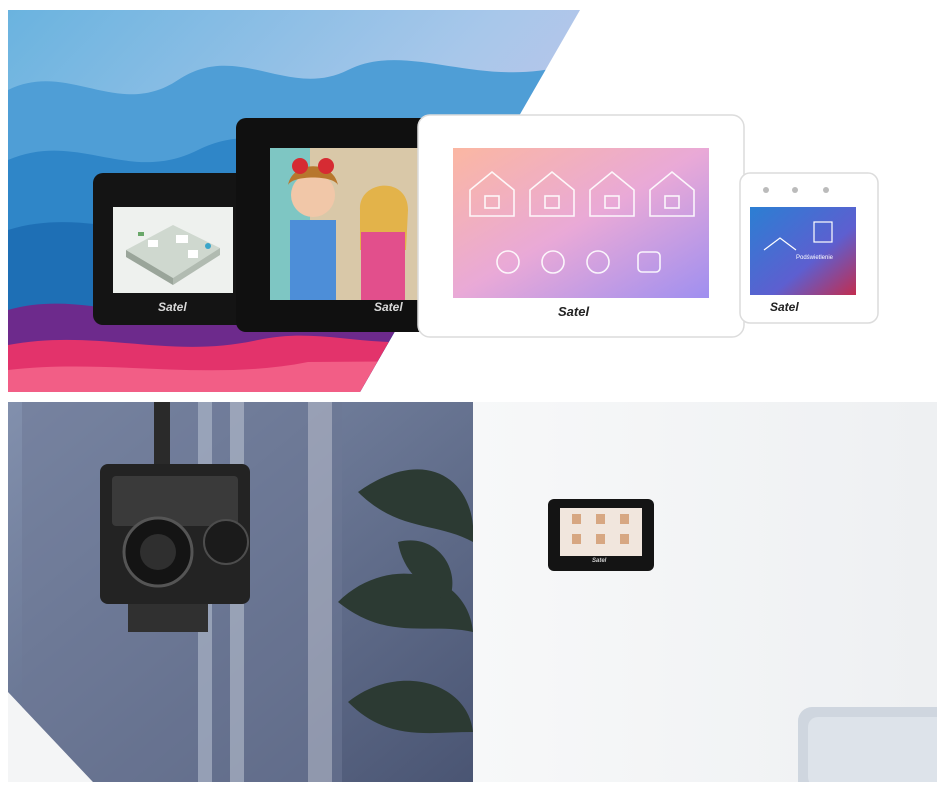  I want to click on wall-keypad-logo: Satel, so click(599, 561).